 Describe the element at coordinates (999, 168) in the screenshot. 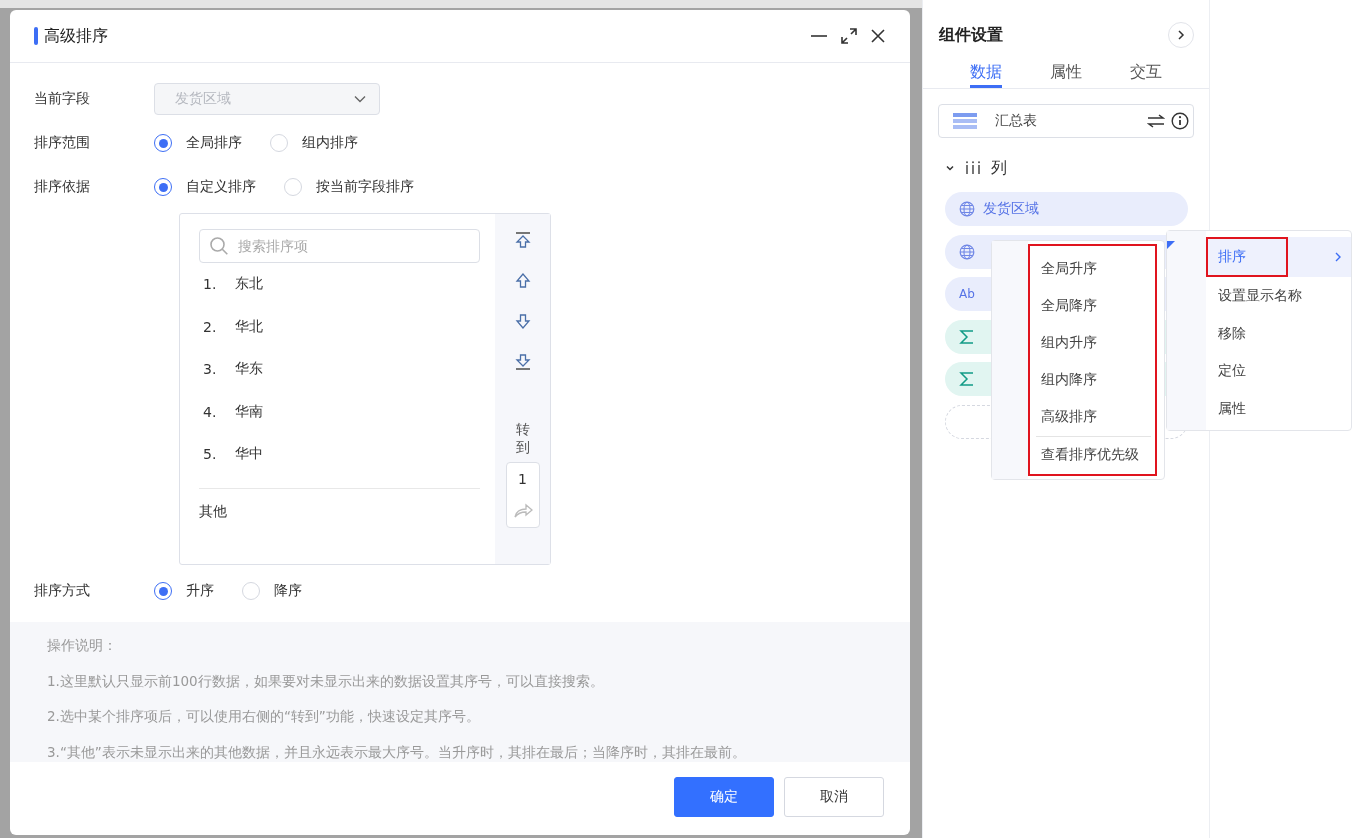

I see `group-label: 列` at that location.